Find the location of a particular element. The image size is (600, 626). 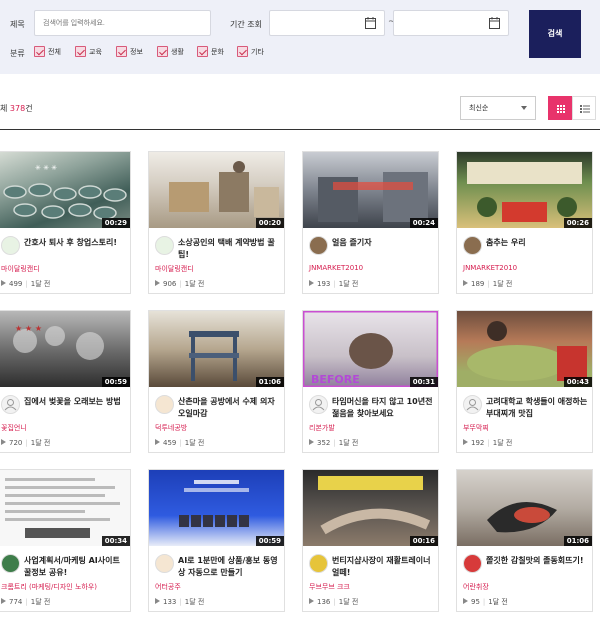

category-etc-checkbox: 기타 is located at coordinates (250, 51).